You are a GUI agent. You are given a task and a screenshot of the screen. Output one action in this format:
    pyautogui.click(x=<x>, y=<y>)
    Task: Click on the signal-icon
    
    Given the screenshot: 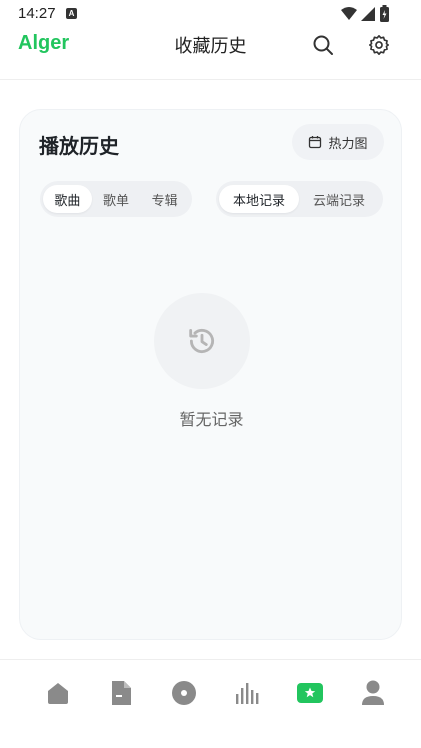 What is the action you would take?
    pyautogui.click(x=368, y=14)
    